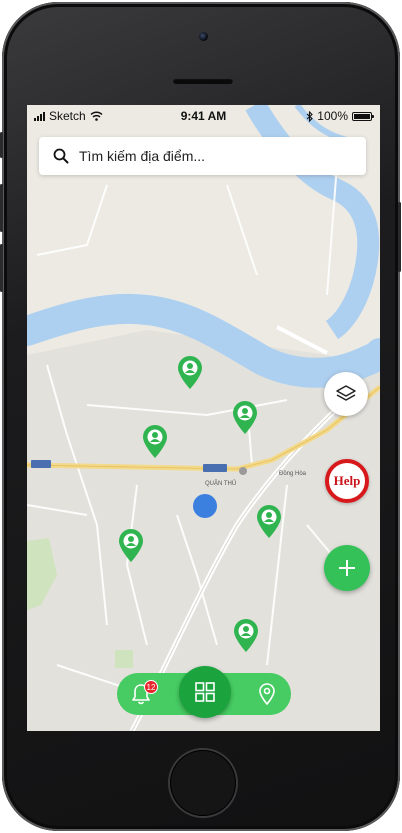 The image size is (402, 833). I want to click on front-camera-icon, so click(203, 36).